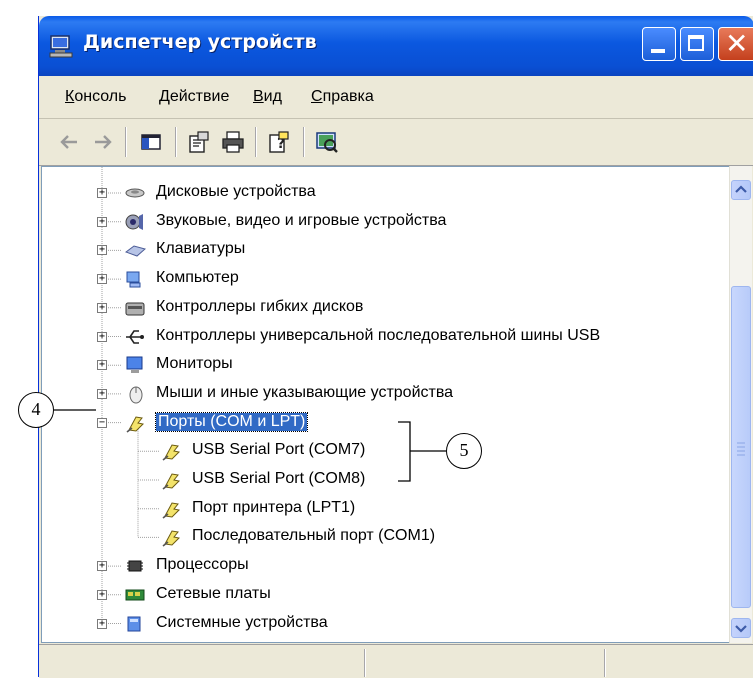  What do you see at coordinates (250, 445) in the screenshot?
I see `callout-lines` at bounding box center [250, 445].